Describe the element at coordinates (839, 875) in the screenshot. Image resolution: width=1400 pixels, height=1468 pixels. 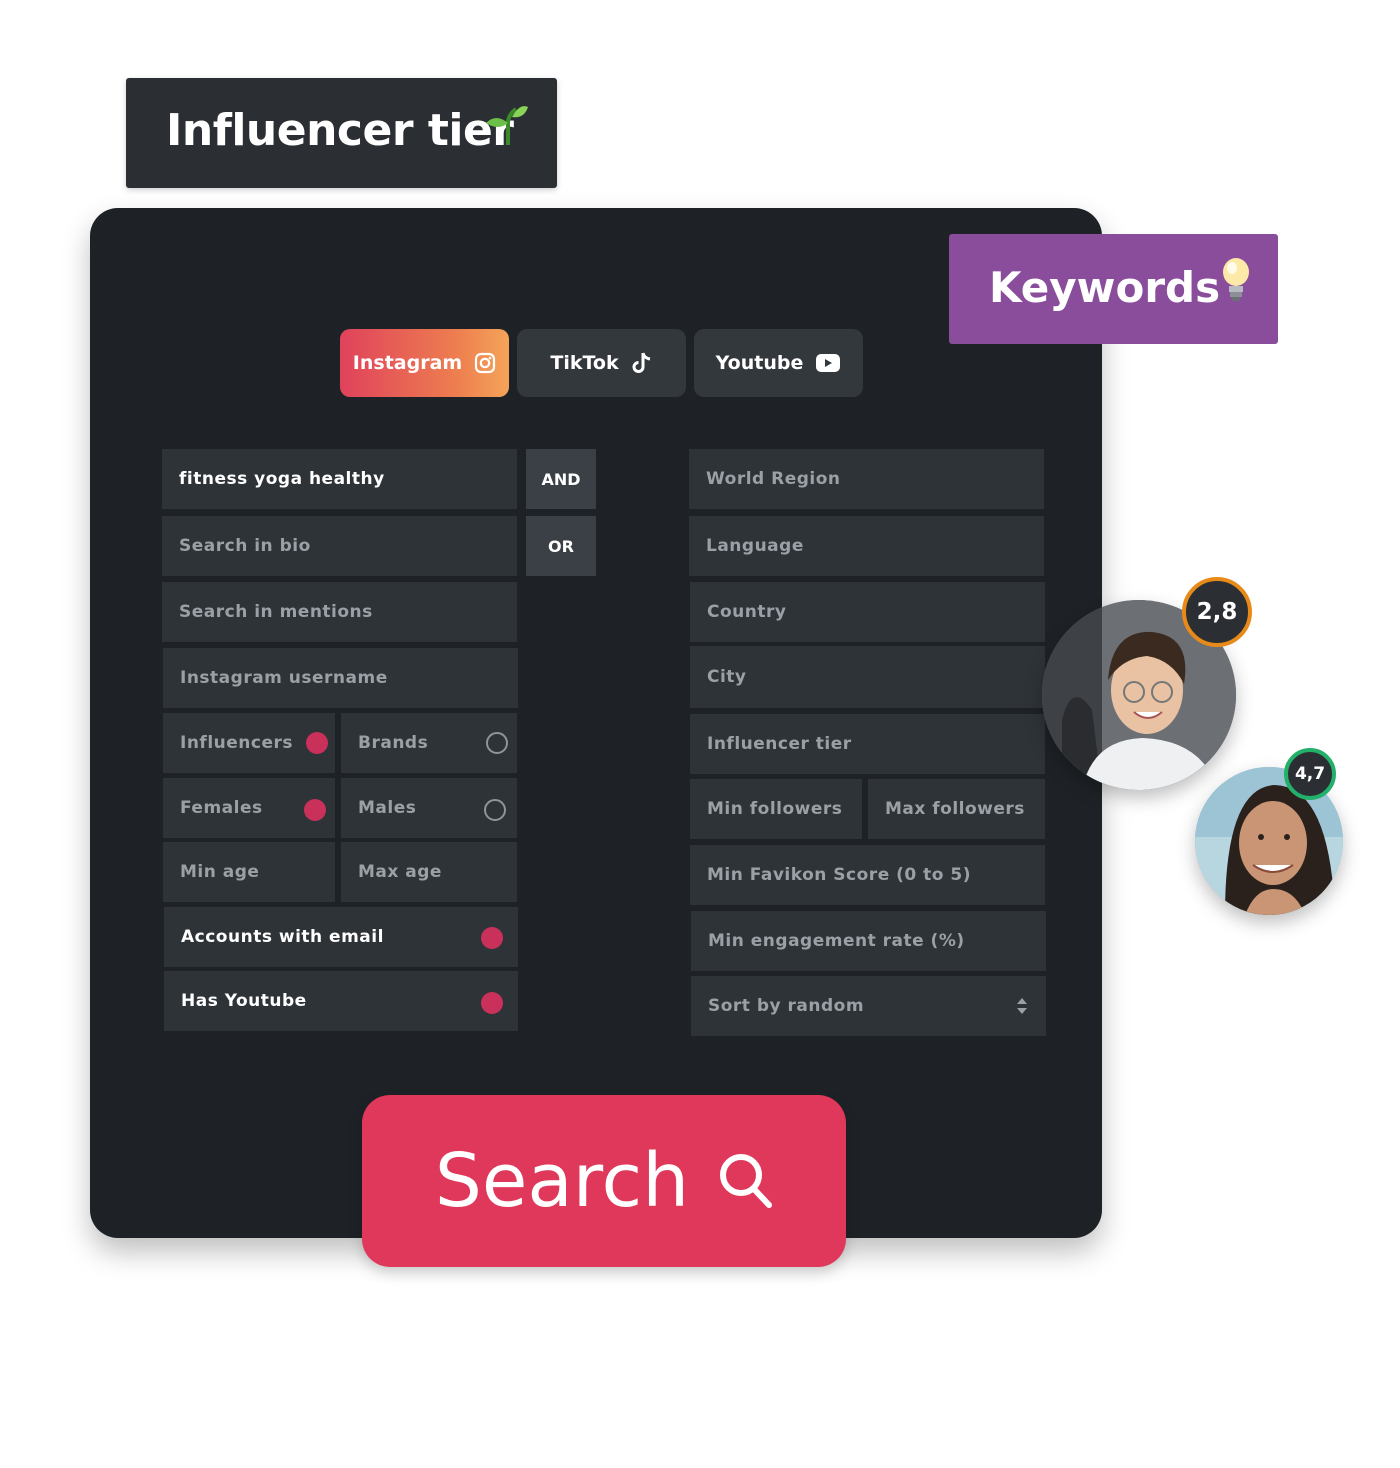
I see `min-favikon-score-placeholder: Min Favikon Score (0 to 5)` at that location.